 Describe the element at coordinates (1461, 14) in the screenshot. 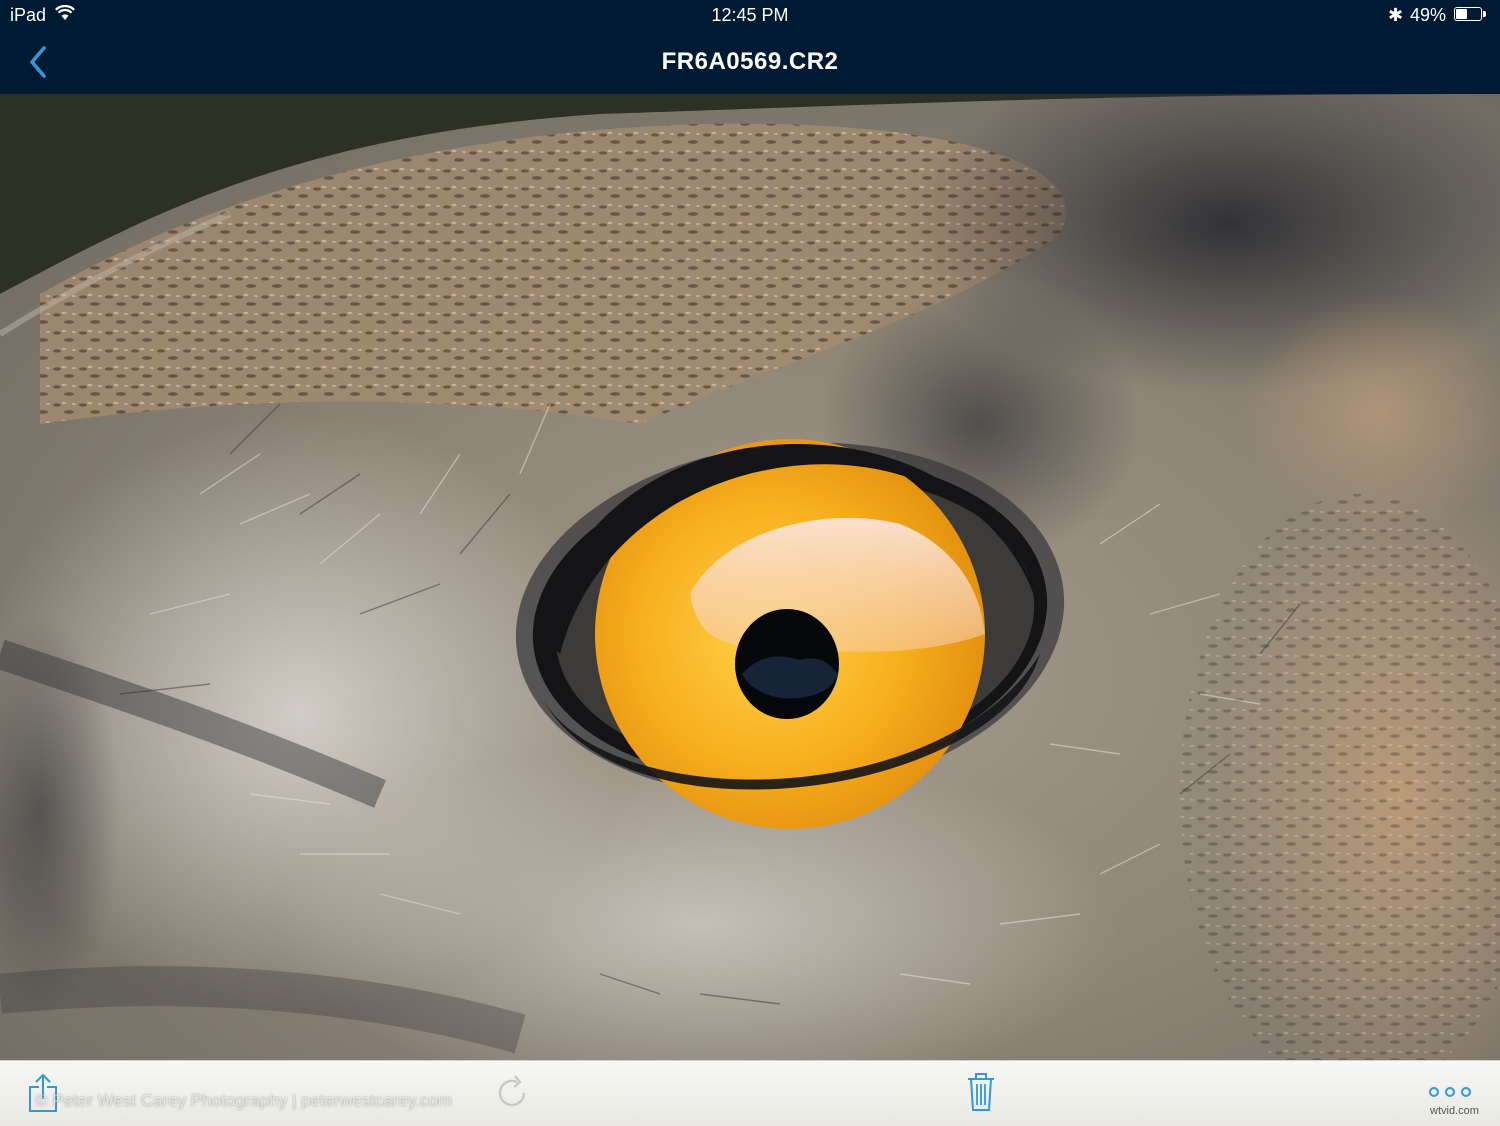

I see `battery-level-fill` at that location.